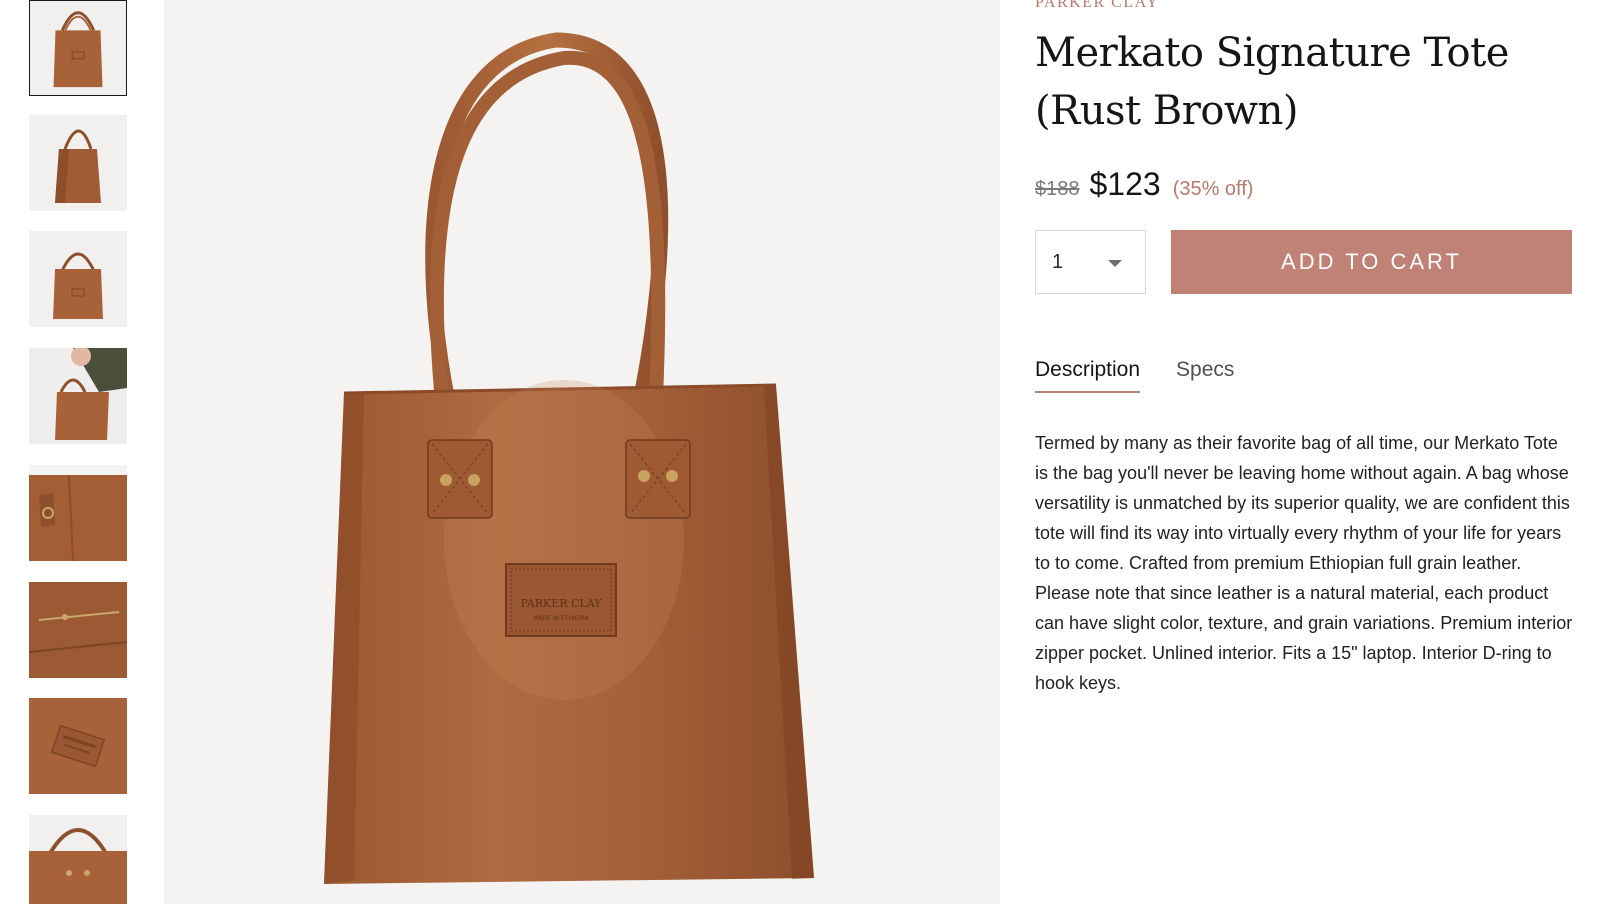 The width and height of the screenshot is (1600, 904). Describe the element at coordinates (1090, 262) in the screenshot. I see `quantity-select: 1` at that location.